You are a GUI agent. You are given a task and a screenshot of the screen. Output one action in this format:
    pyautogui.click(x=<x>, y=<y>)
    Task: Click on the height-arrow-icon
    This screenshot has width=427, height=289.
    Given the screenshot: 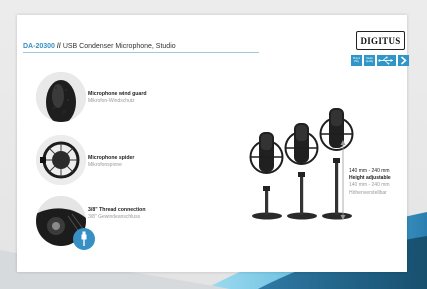 What is the action you would take?
    pyautogui.click(x=343, y=180)
    